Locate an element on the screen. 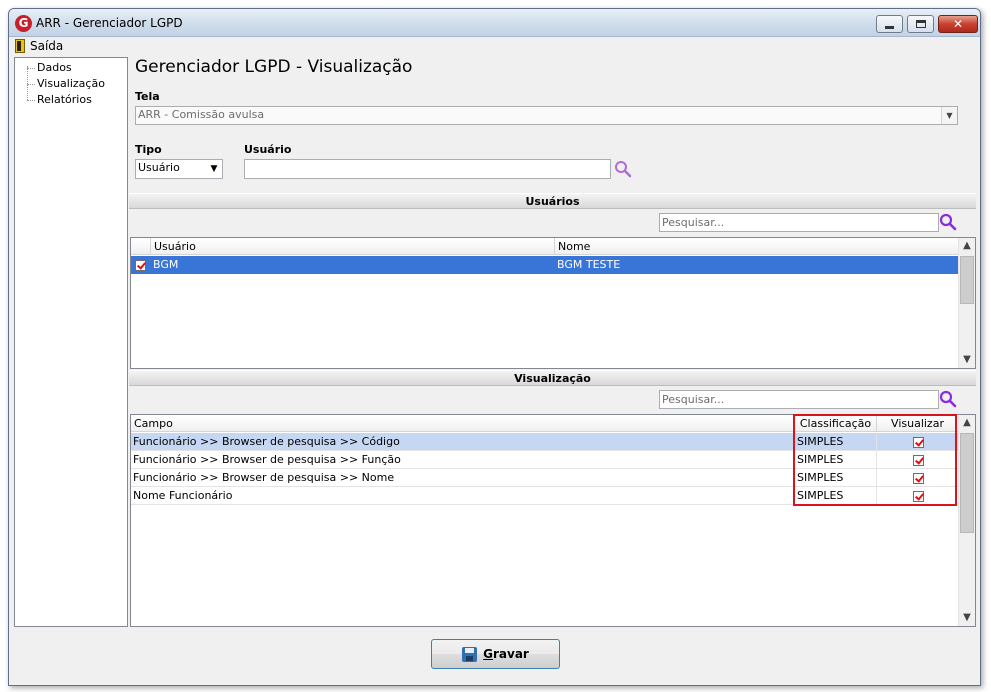 The image size is (991, 692). page-title: Gerenciador LGPD - Visualização is located at coordinates (274, 67).